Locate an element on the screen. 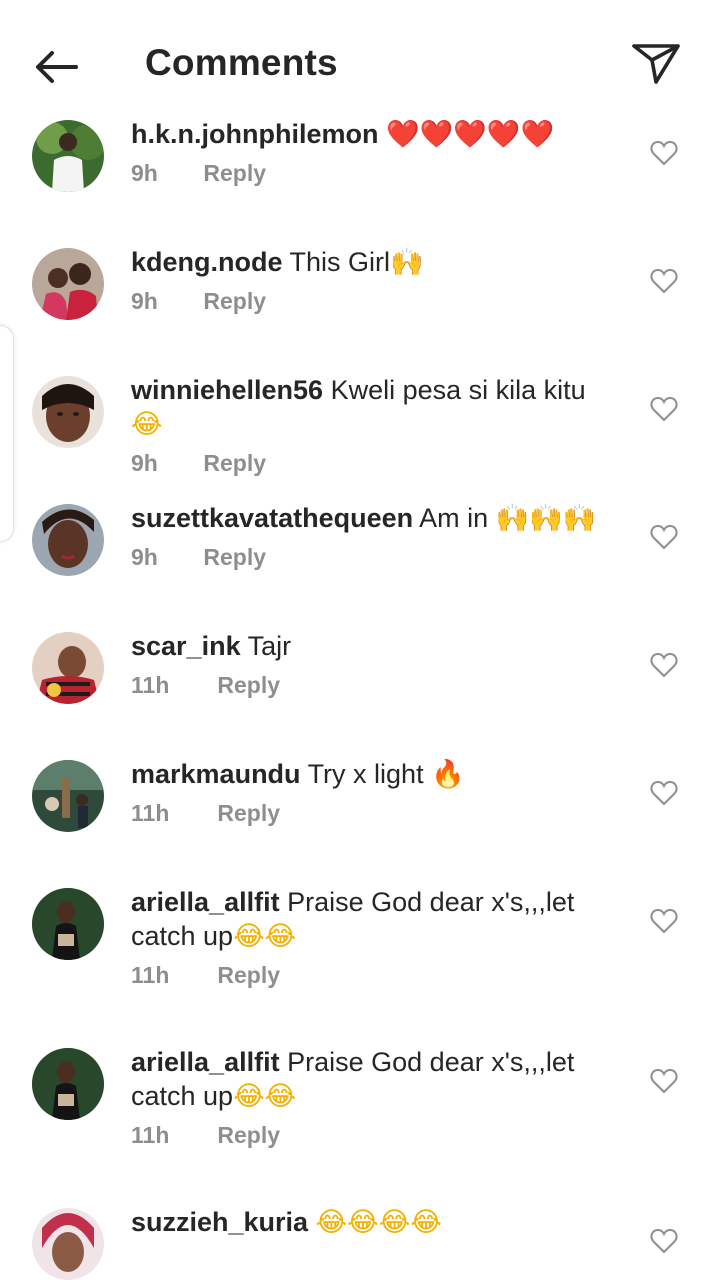 The image size is (720, 1280). comment-emoji: 🔥 is located at coordinates (448, 774).